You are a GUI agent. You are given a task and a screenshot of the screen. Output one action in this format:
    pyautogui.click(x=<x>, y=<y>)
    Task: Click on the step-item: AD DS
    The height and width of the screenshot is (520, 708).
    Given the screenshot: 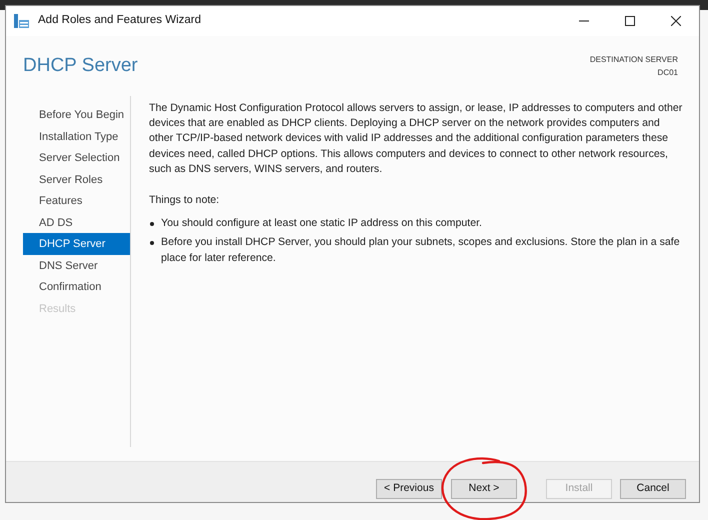 What is the action you would take?
    pyautogui.click(x=76, y=222)
    